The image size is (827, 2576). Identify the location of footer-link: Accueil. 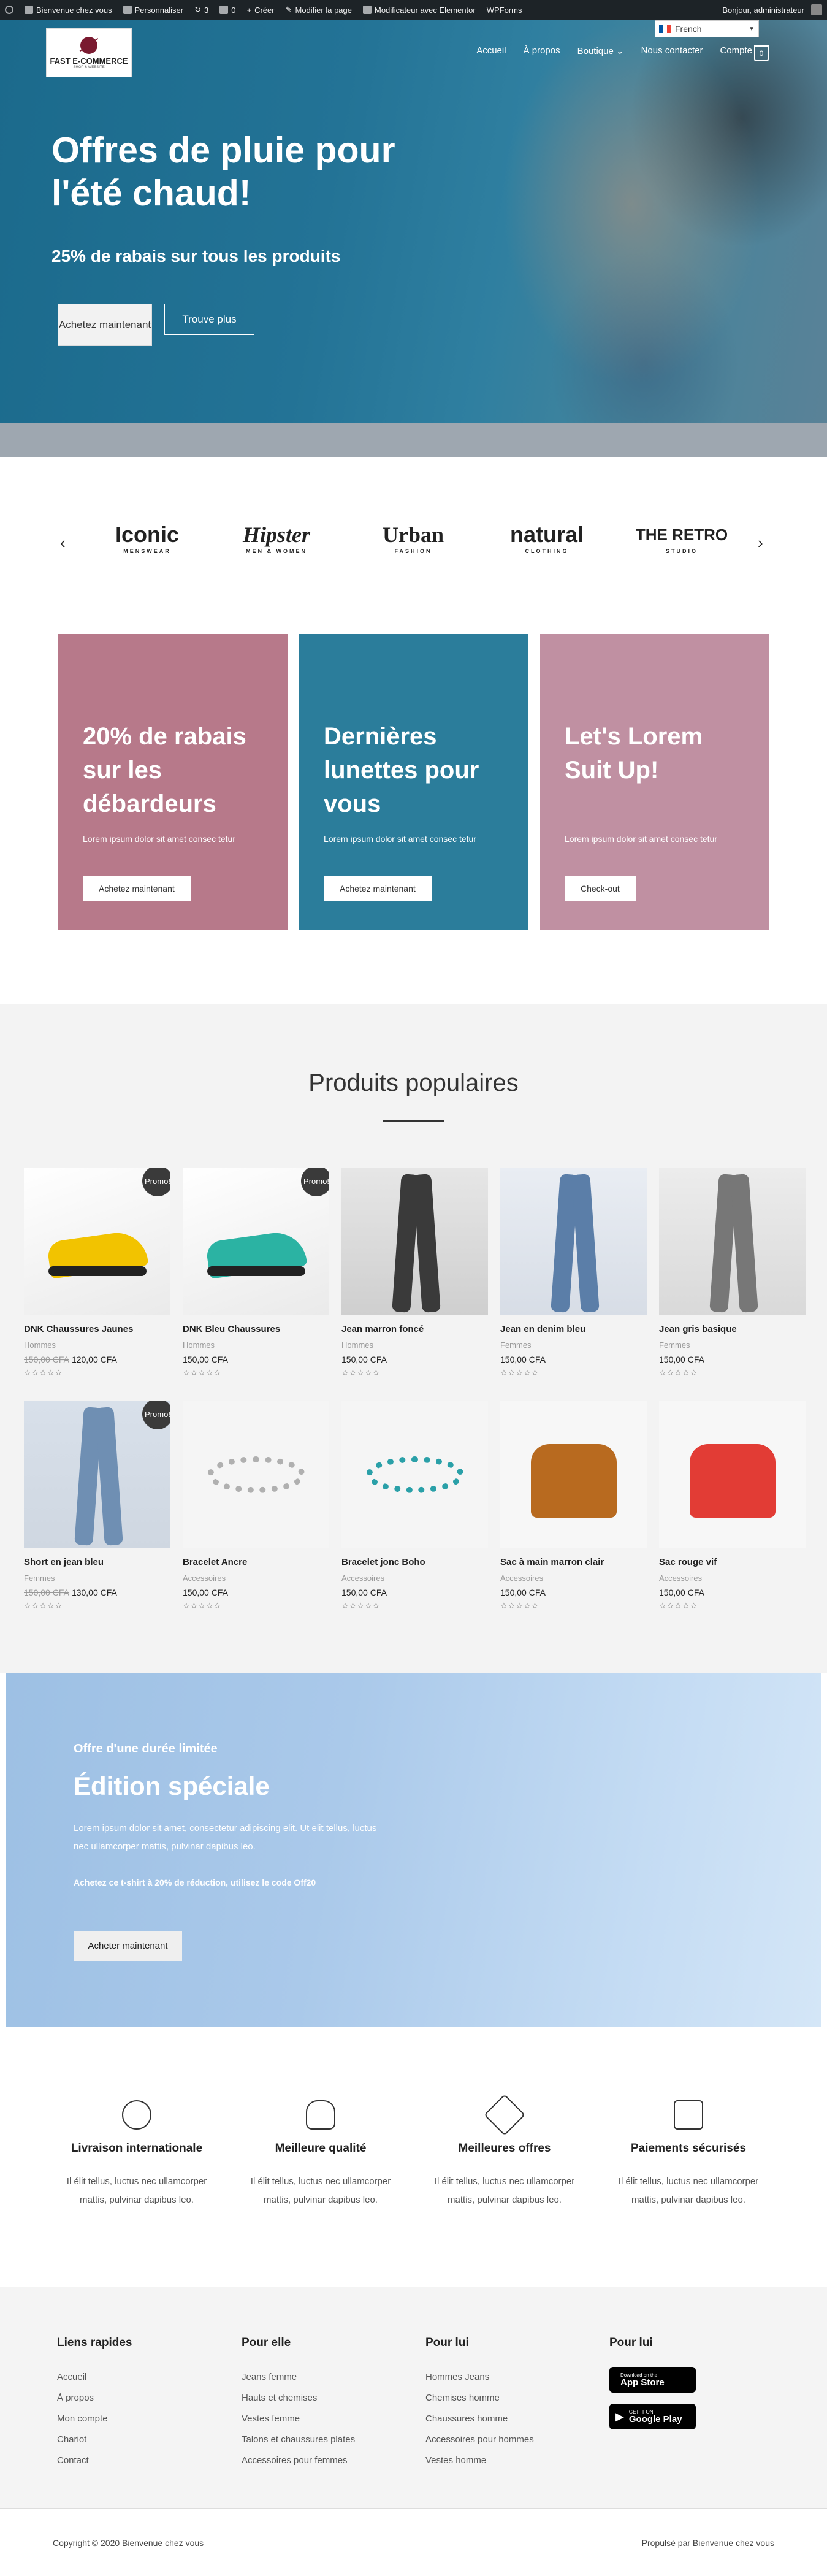
(133, 2377).